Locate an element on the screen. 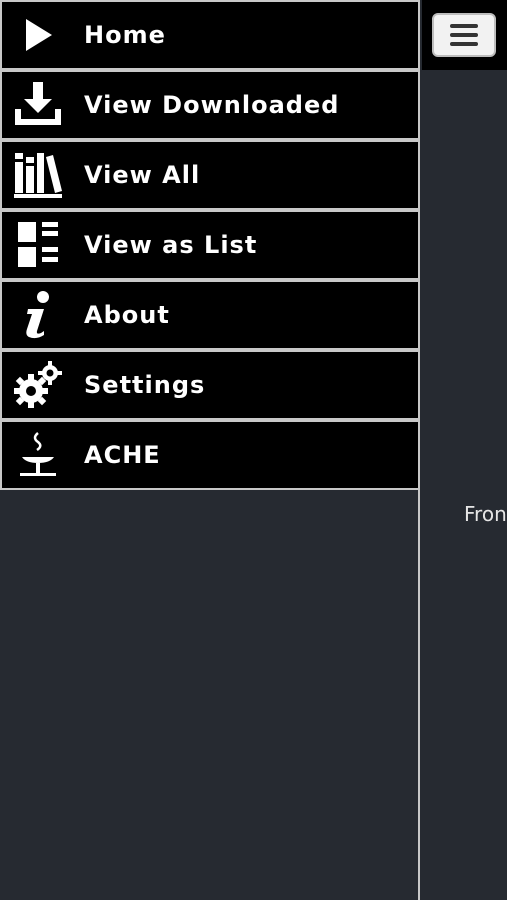 The image size is (507, 900). library-icon is located at coordinates (38, 175).